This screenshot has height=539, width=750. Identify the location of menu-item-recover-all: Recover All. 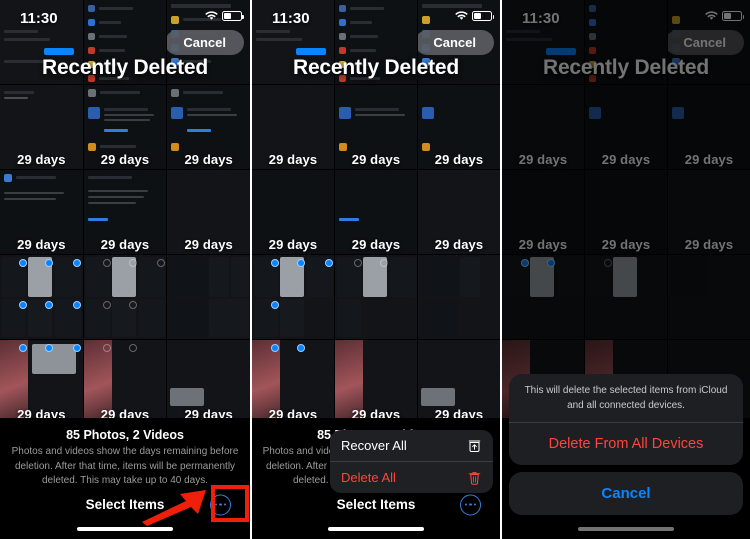
(411, 445).